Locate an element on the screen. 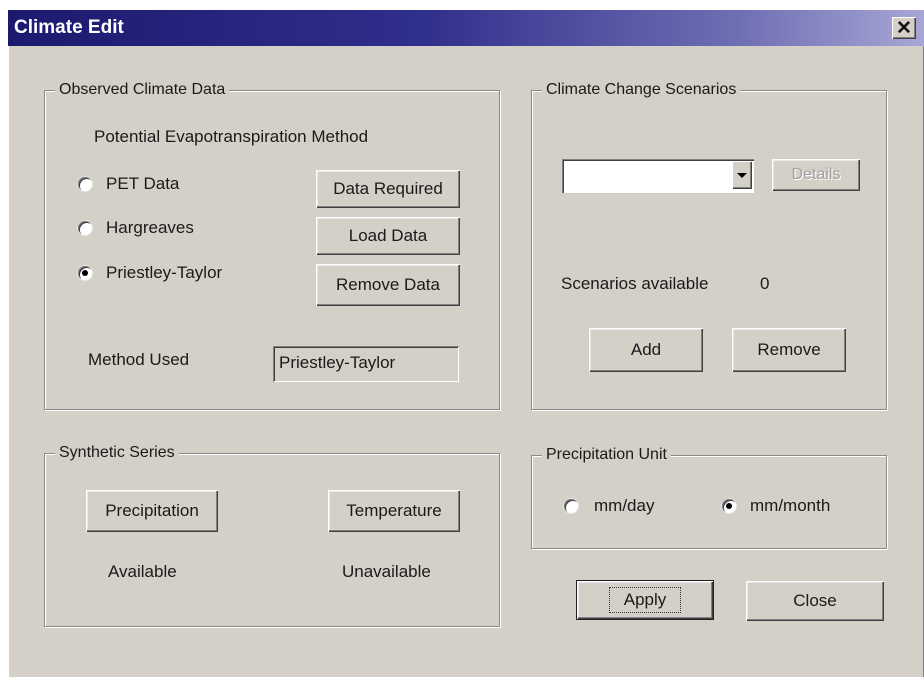 This screenshot has height=677, width=924. title-bar: Climate Edit ✕ is located at coordinates (466, 28).